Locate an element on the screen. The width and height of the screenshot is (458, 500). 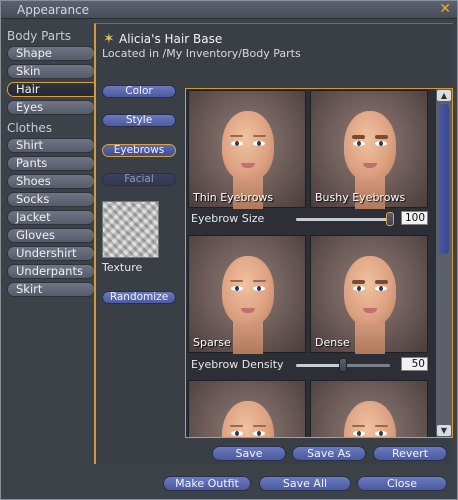
eyebrow-size-slider is located at coordinates (345, 219).